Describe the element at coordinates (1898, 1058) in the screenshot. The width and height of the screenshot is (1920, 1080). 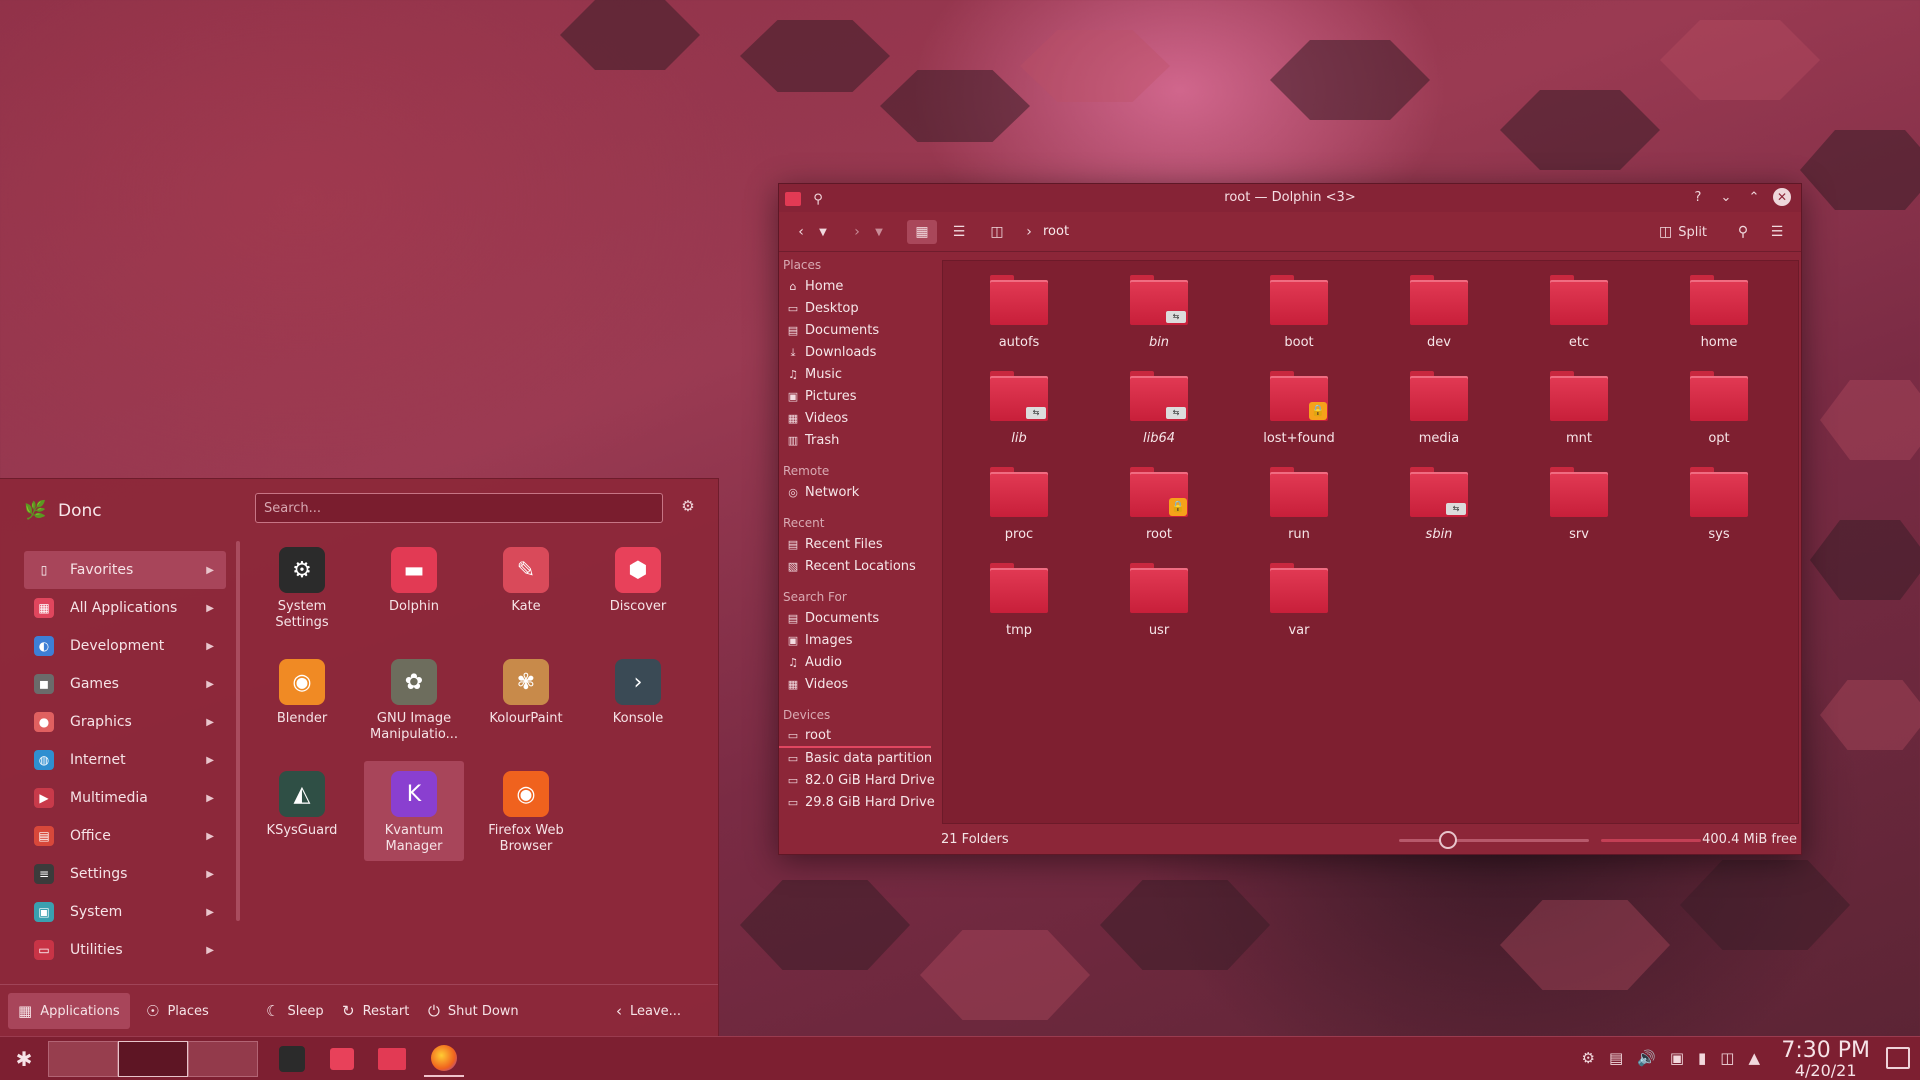
I see `show-desktop-button` at that location.